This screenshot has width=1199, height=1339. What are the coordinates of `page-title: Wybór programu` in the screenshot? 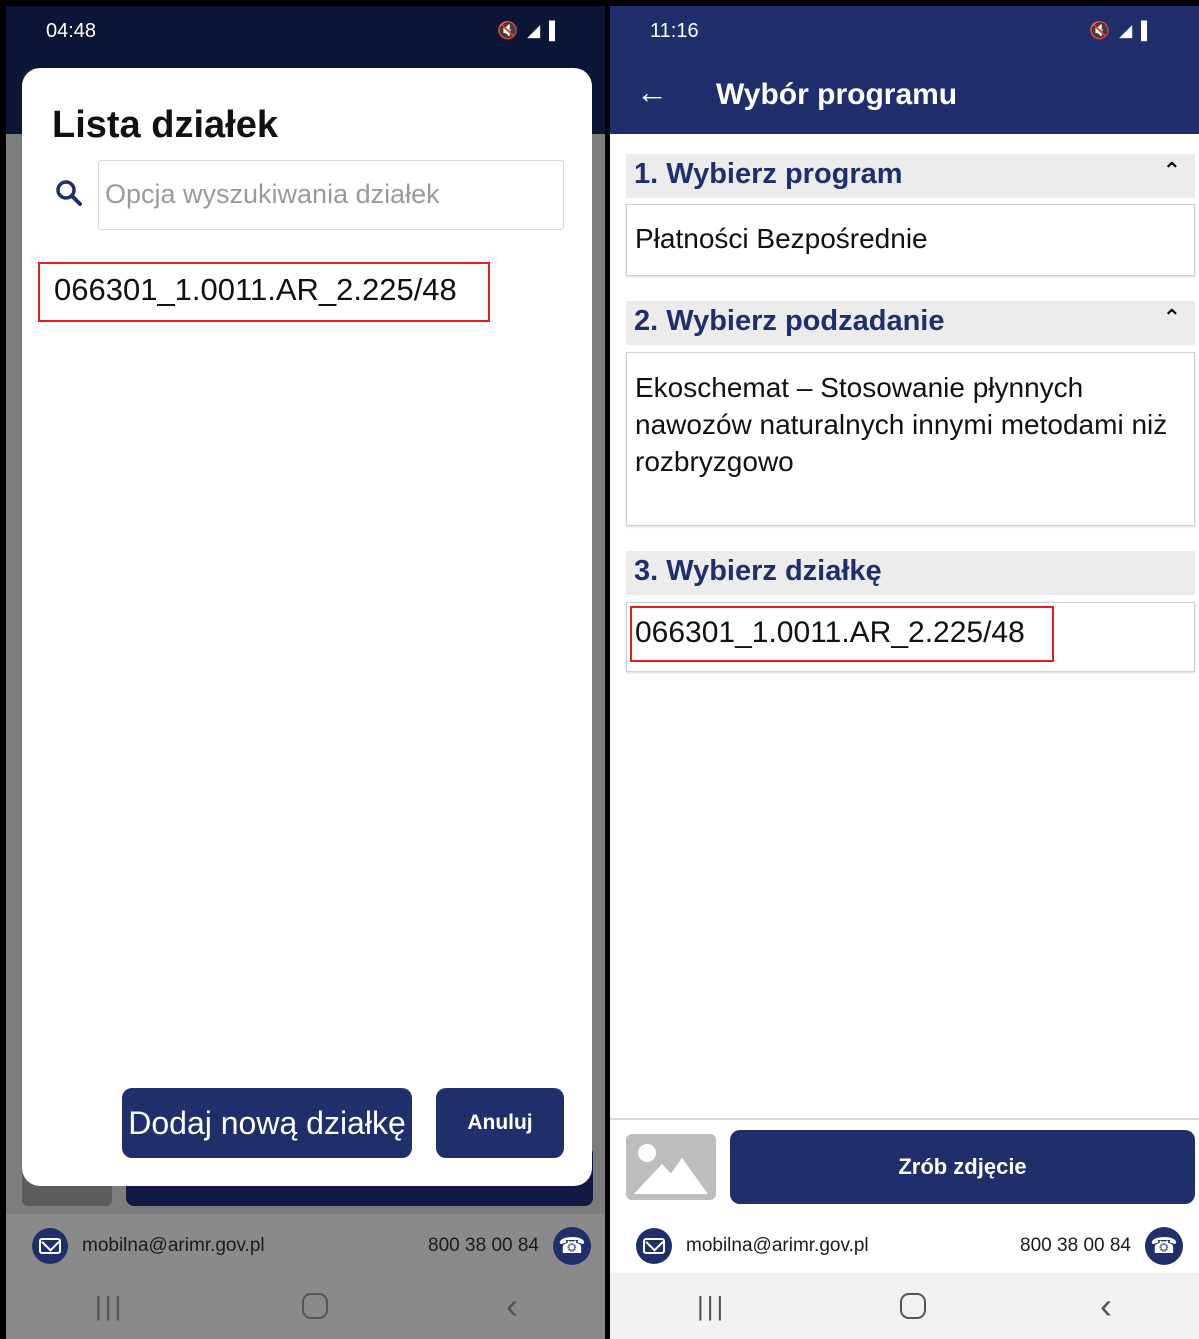 It's located at (837, 94).